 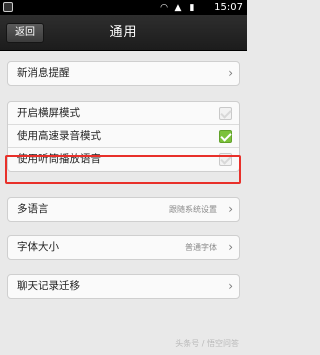 I want to click on watermark: 头条号 / 悟空问答, so click(x=207, y=343).